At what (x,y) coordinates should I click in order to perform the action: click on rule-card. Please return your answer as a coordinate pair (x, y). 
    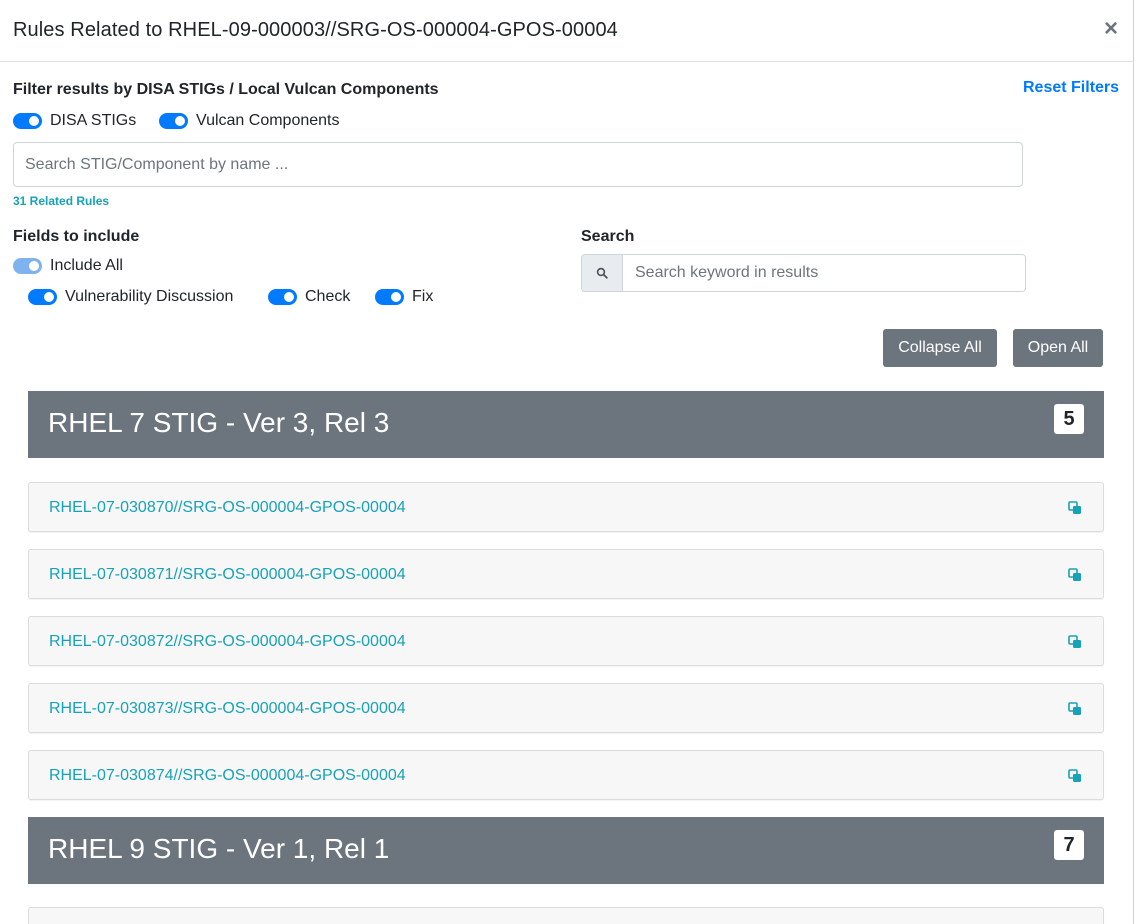
    Looking at the image, I should click on (566, 915).